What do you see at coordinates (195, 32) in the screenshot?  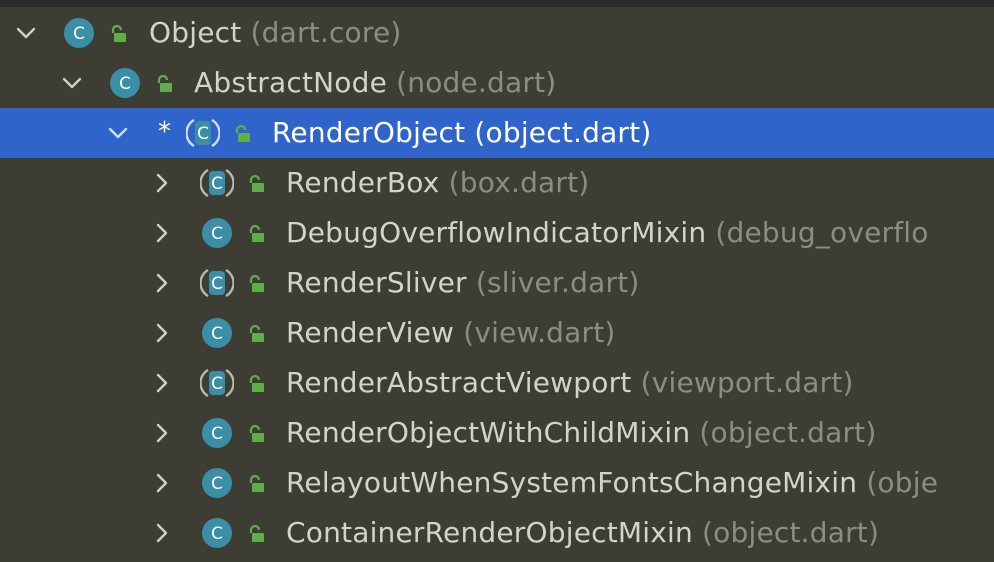 I see `class-name: Object` at bounding box center [195, 32].